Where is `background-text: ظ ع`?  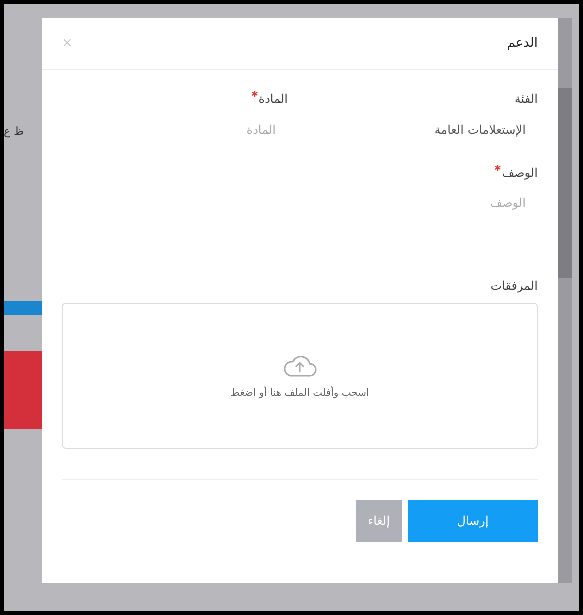
background-text: ظ ع is located at coordinates (14, 132).